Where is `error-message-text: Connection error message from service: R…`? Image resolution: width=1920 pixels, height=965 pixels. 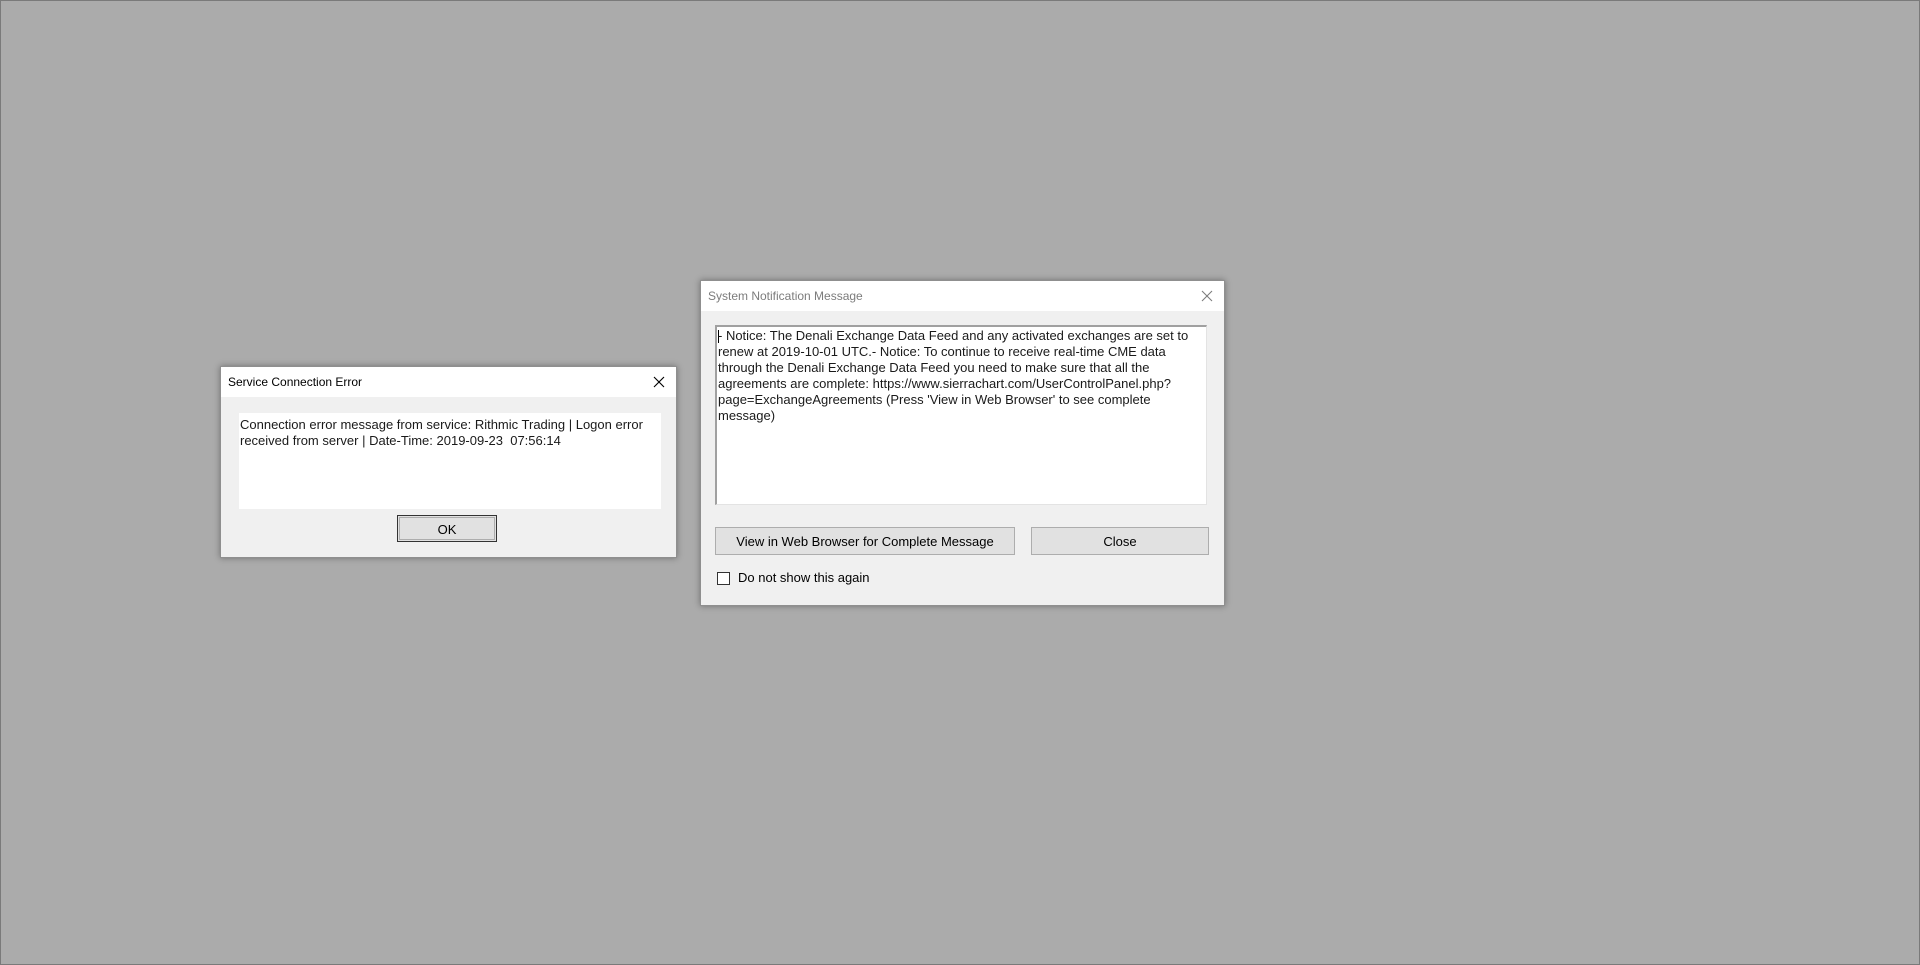
error-message-text: Connection error message from service: R… is located at coordinates (443, 432).